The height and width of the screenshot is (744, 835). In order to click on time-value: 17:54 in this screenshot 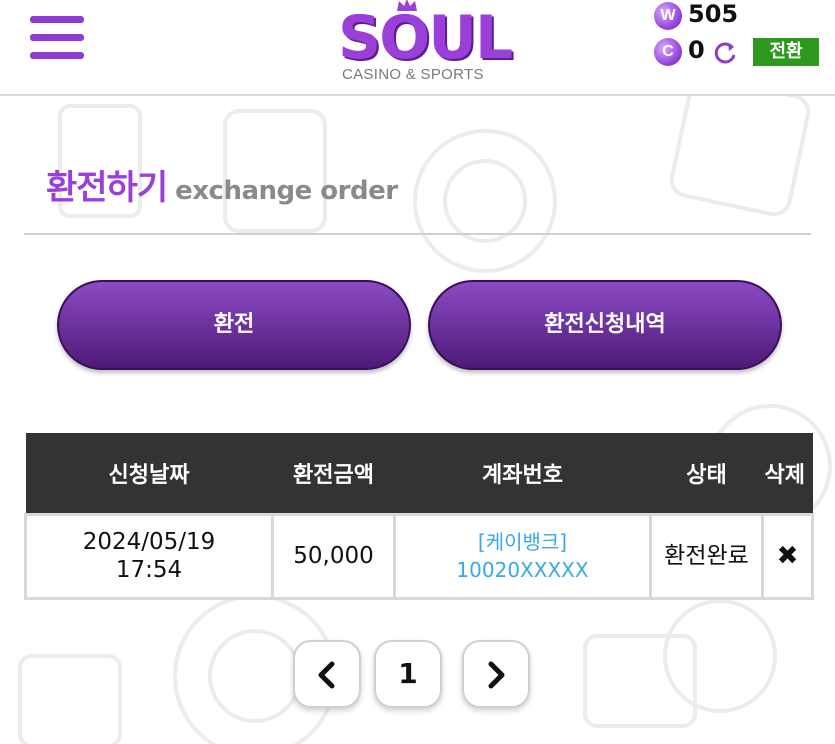, I will do `click(149, 570)`.